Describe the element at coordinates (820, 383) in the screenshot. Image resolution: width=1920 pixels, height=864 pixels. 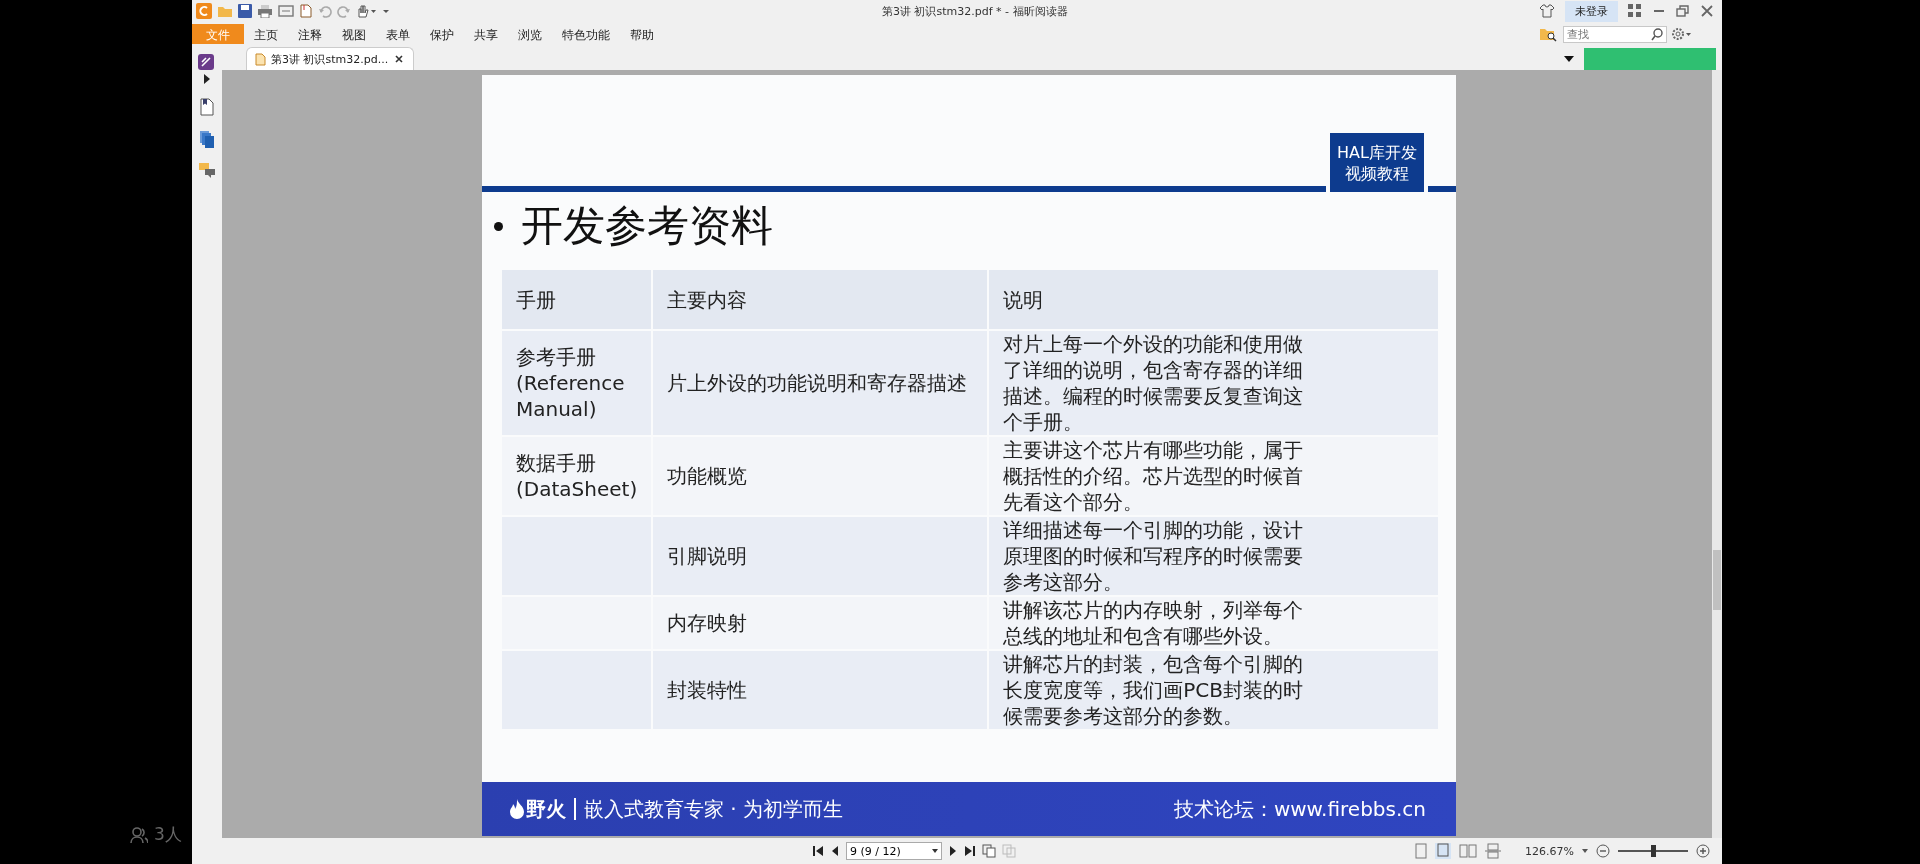
I see `table-cell: 片上外设的功能说明和寄存器描述` at that location.